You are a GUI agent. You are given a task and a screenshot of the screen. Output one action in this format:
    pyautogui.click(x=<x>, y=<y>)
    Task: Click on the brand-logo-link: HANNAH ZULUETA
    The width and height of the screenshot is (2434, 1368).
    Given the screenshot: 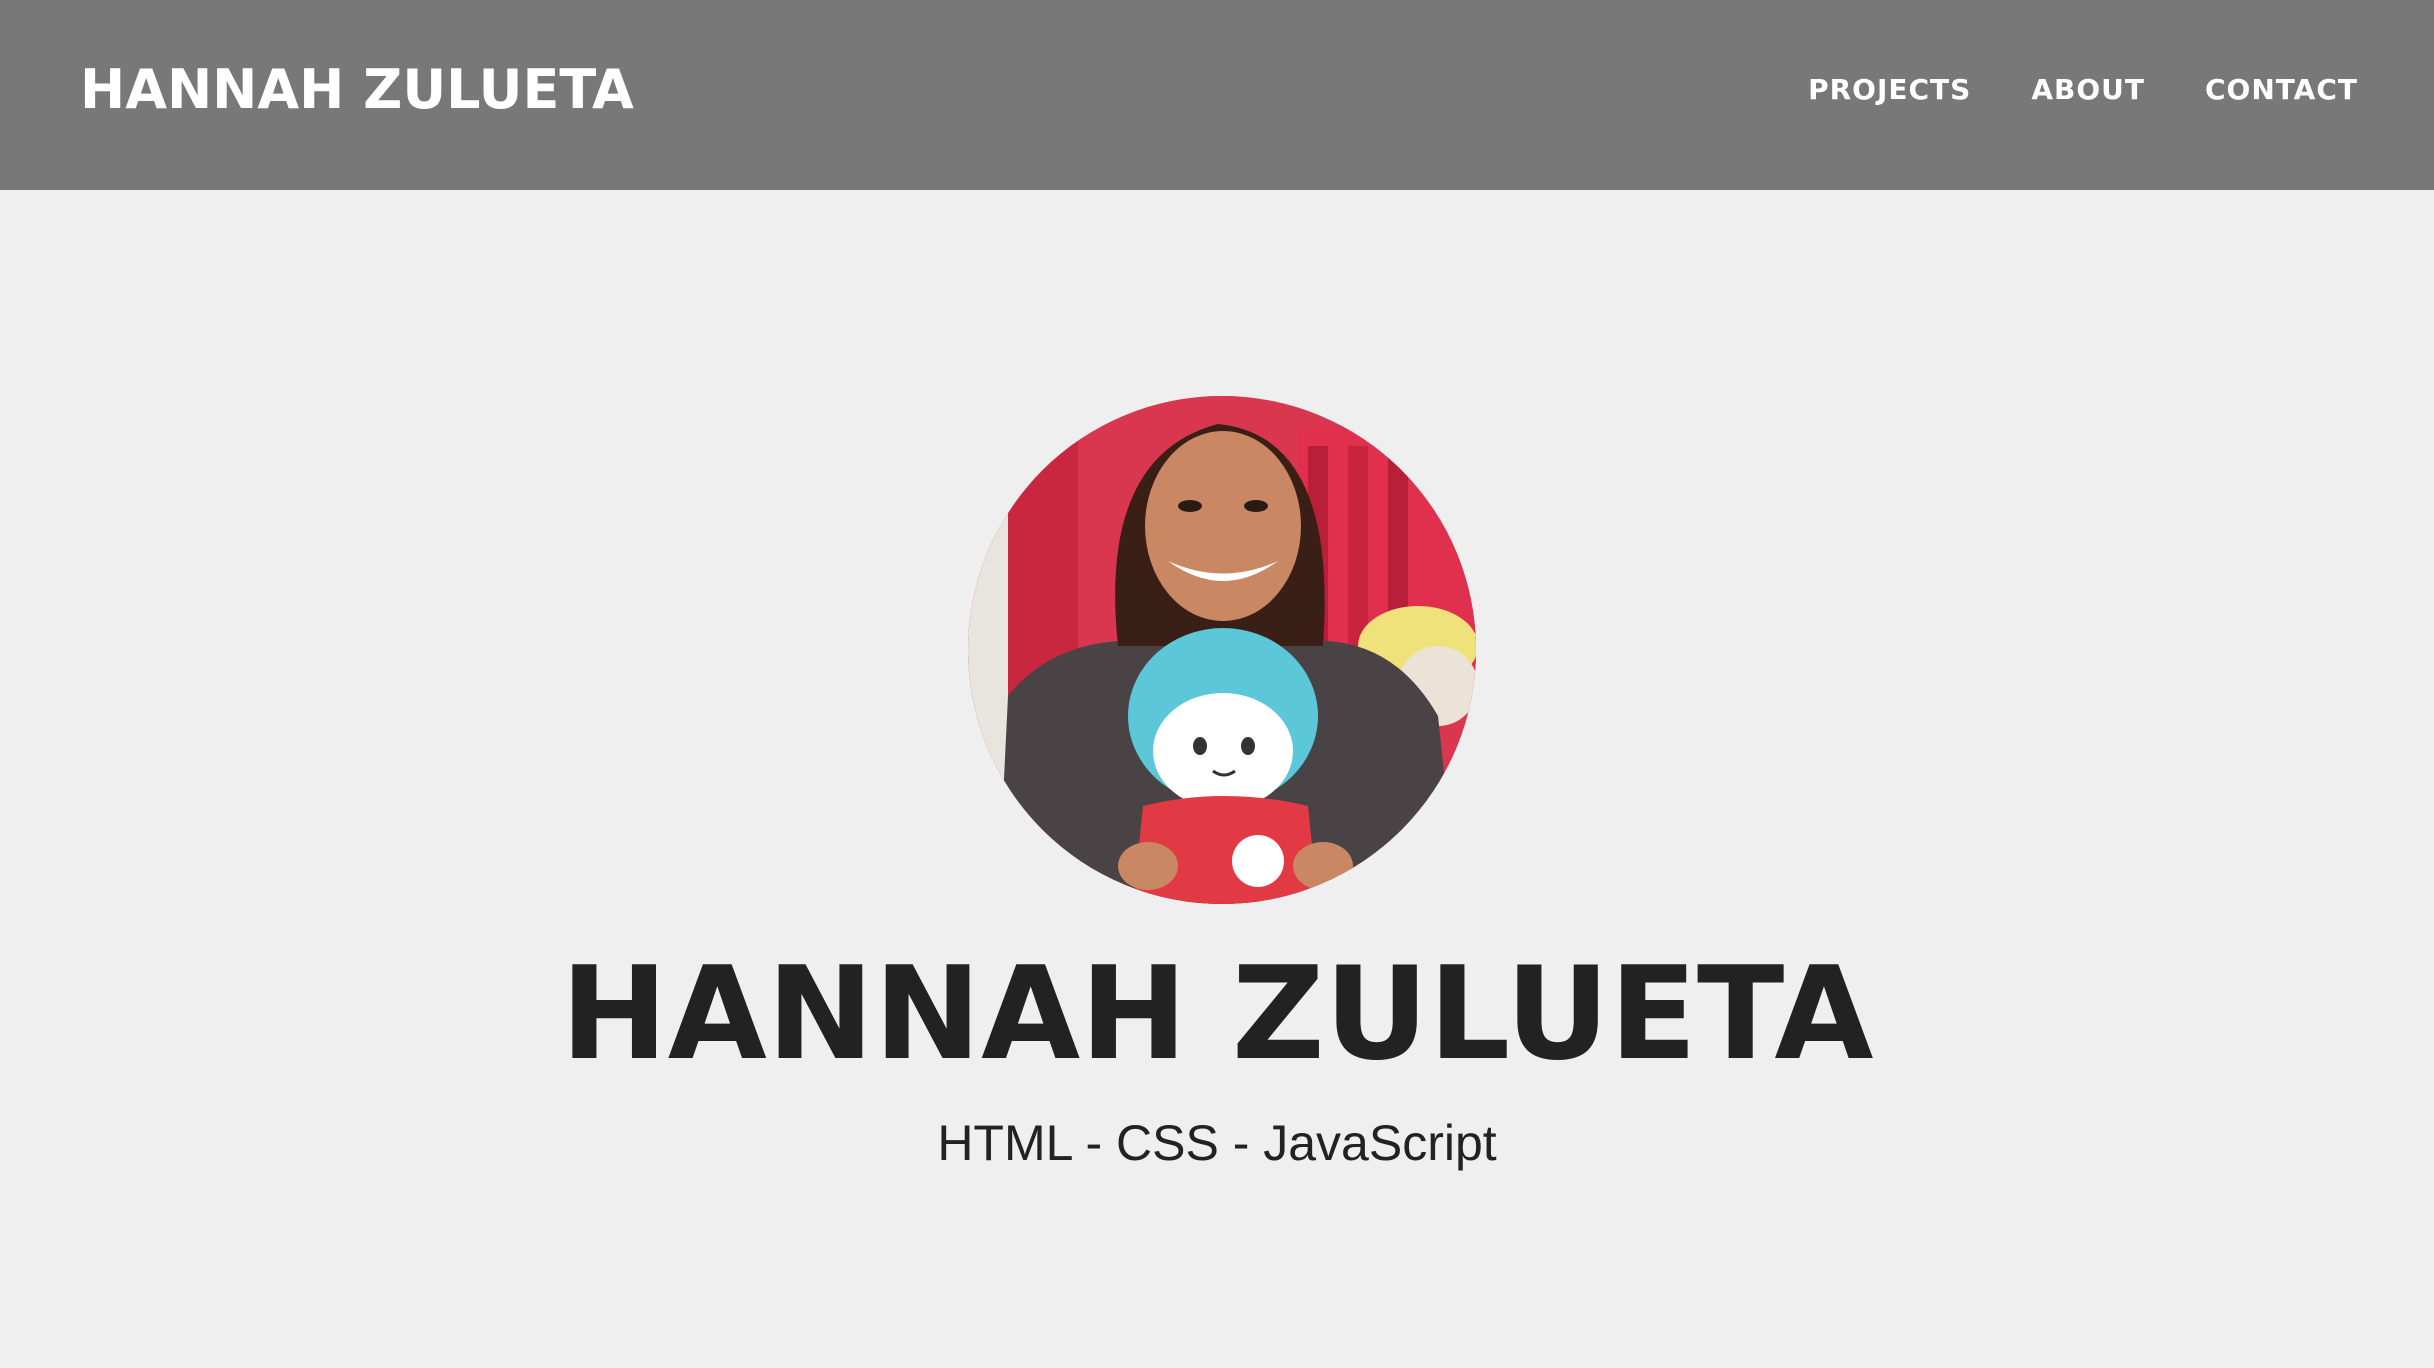 What is the action you would take?
    pyautogui.click(x=357, y=90)
    